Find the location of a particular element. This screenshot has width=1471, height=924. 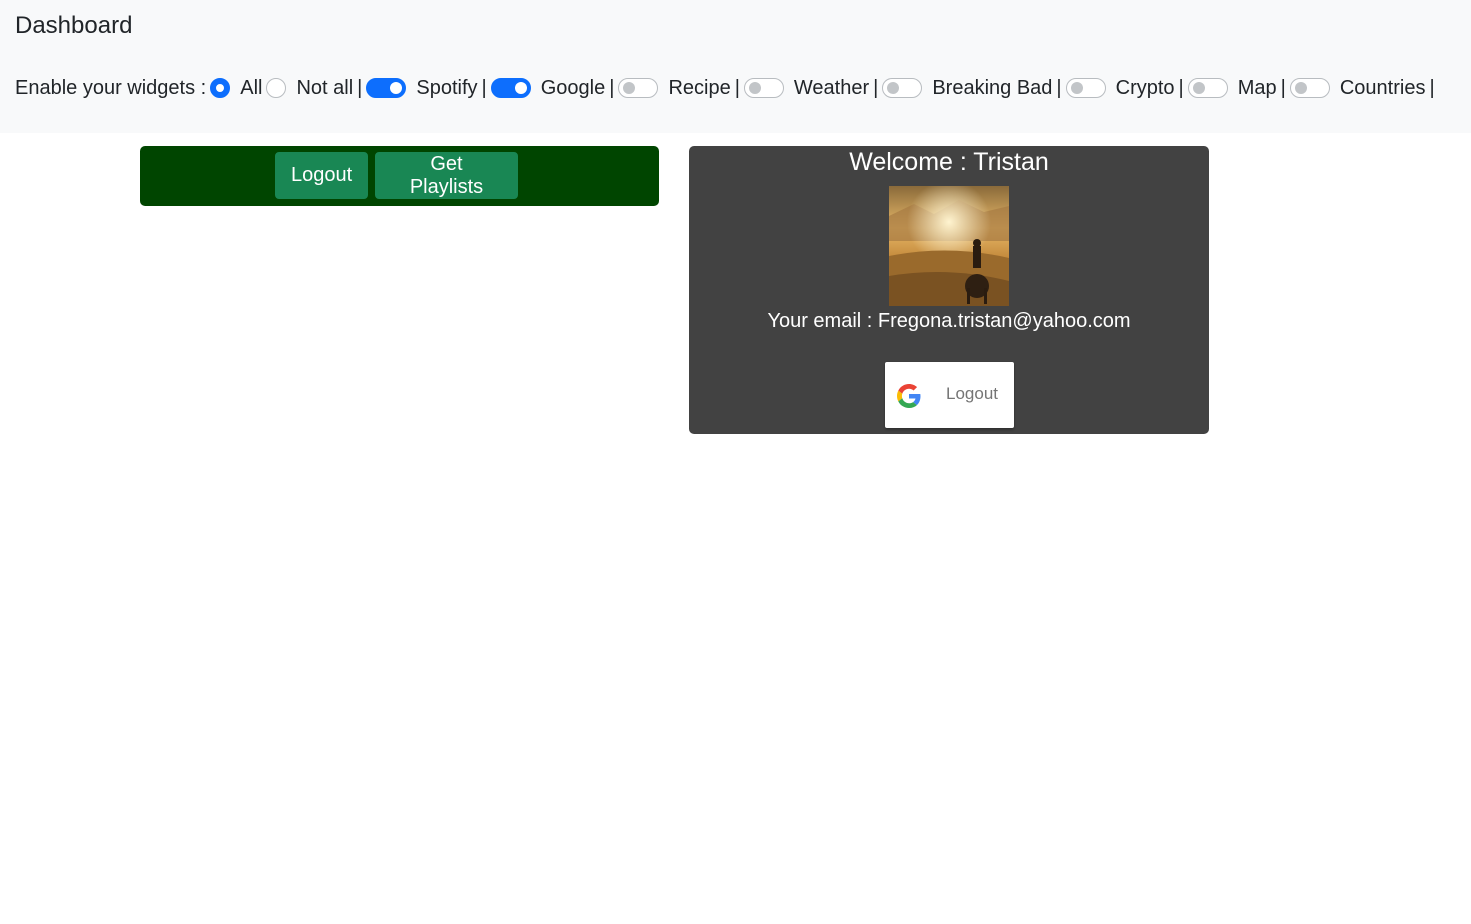

toggle-label-weather: Weather is located at coordinates (831, 87).